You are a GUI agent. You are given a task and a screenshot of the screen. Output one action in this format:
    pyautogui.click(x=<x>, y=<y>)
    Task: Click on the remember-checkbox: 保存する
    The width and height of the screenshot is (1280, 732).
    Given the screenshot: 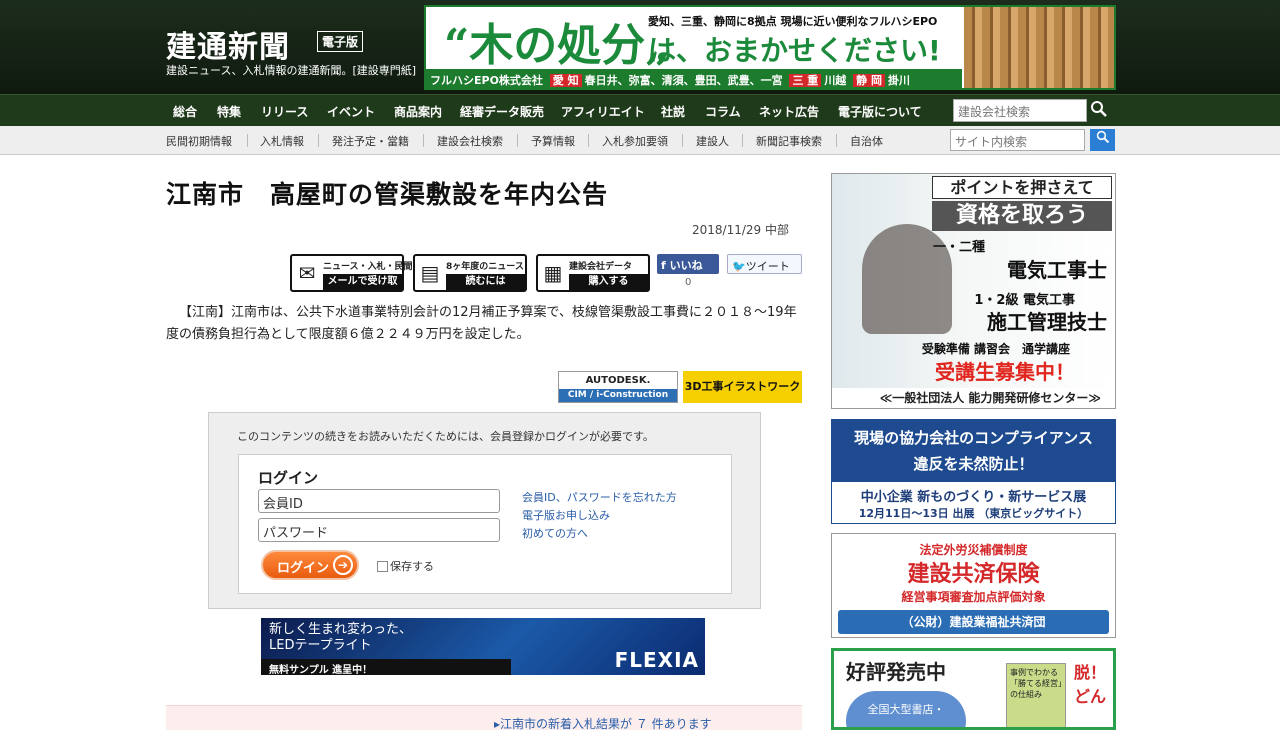 What is the action you would take?
    pyautogui.click(x=405, y=566)
    